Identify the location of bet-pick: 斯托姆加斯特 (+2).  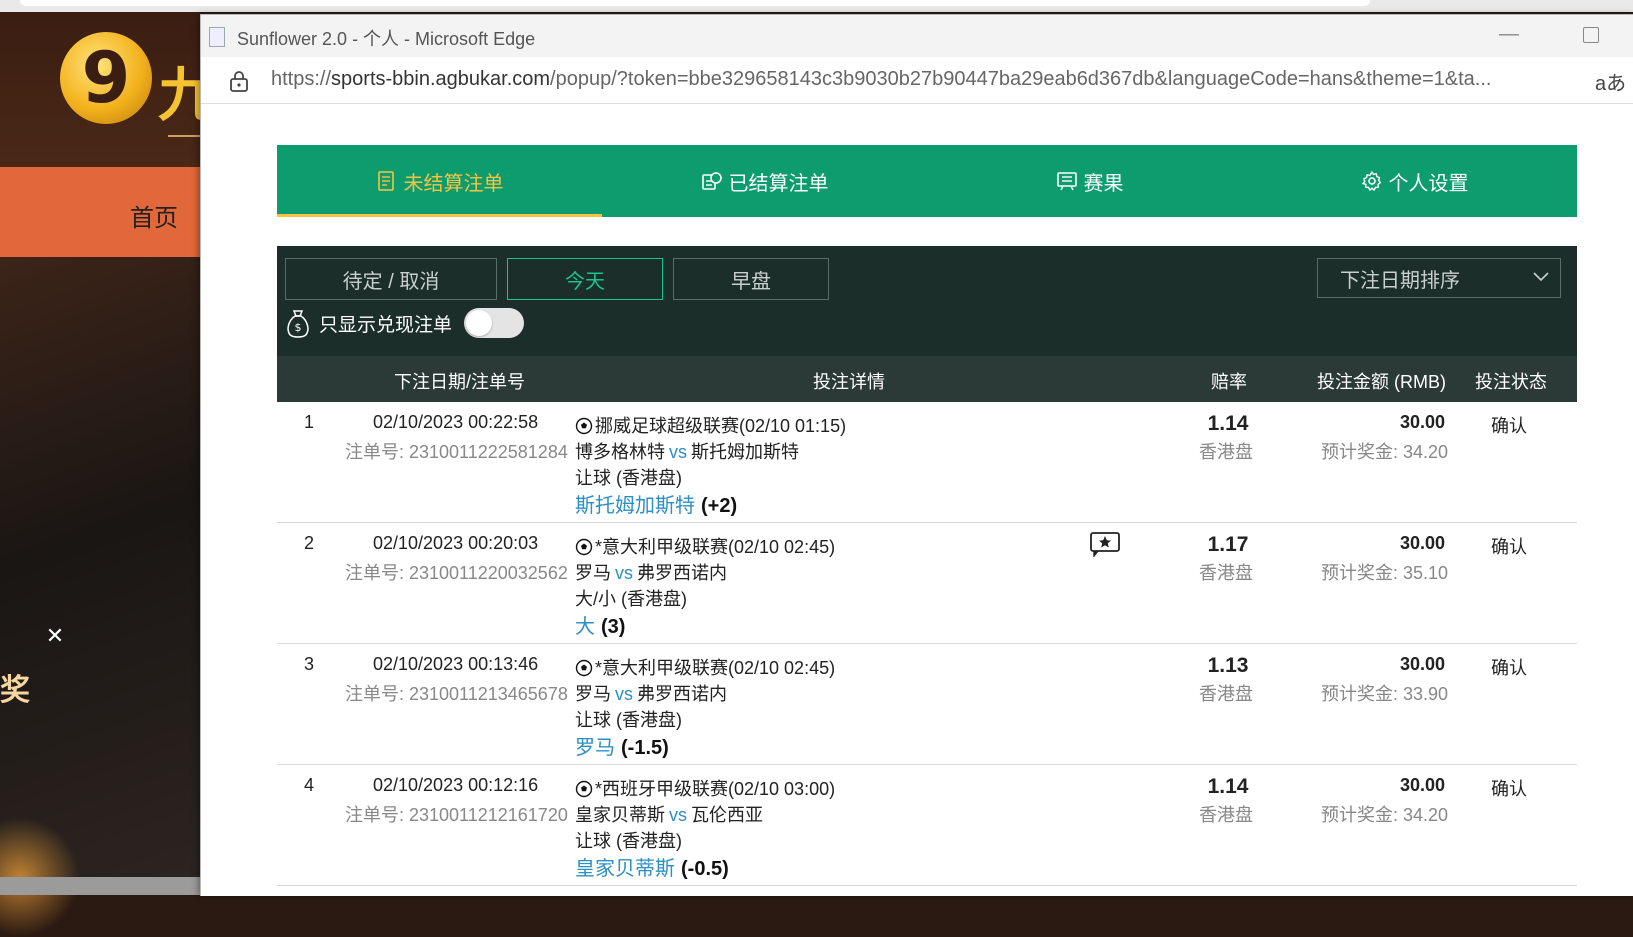
(656, 503).